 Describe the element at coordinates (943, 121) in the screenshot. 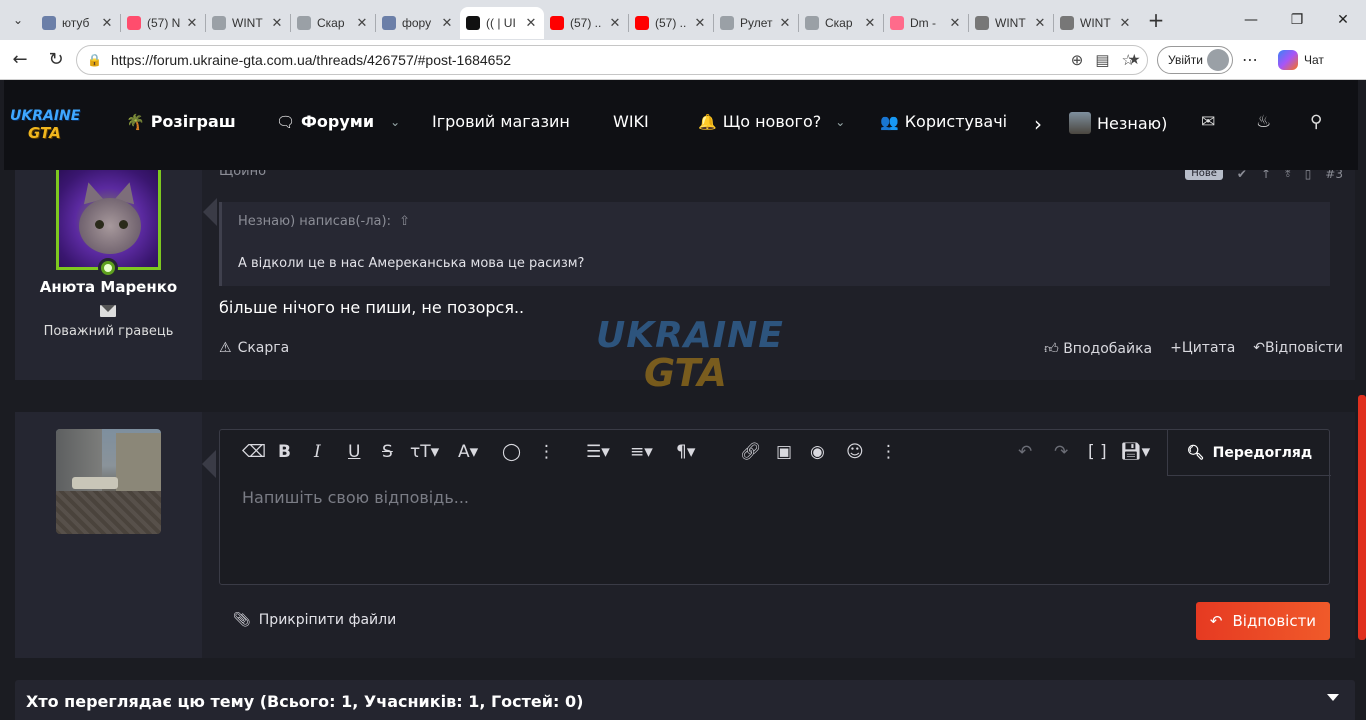

I see `nav-users: 👥 Користувачі` at that location.